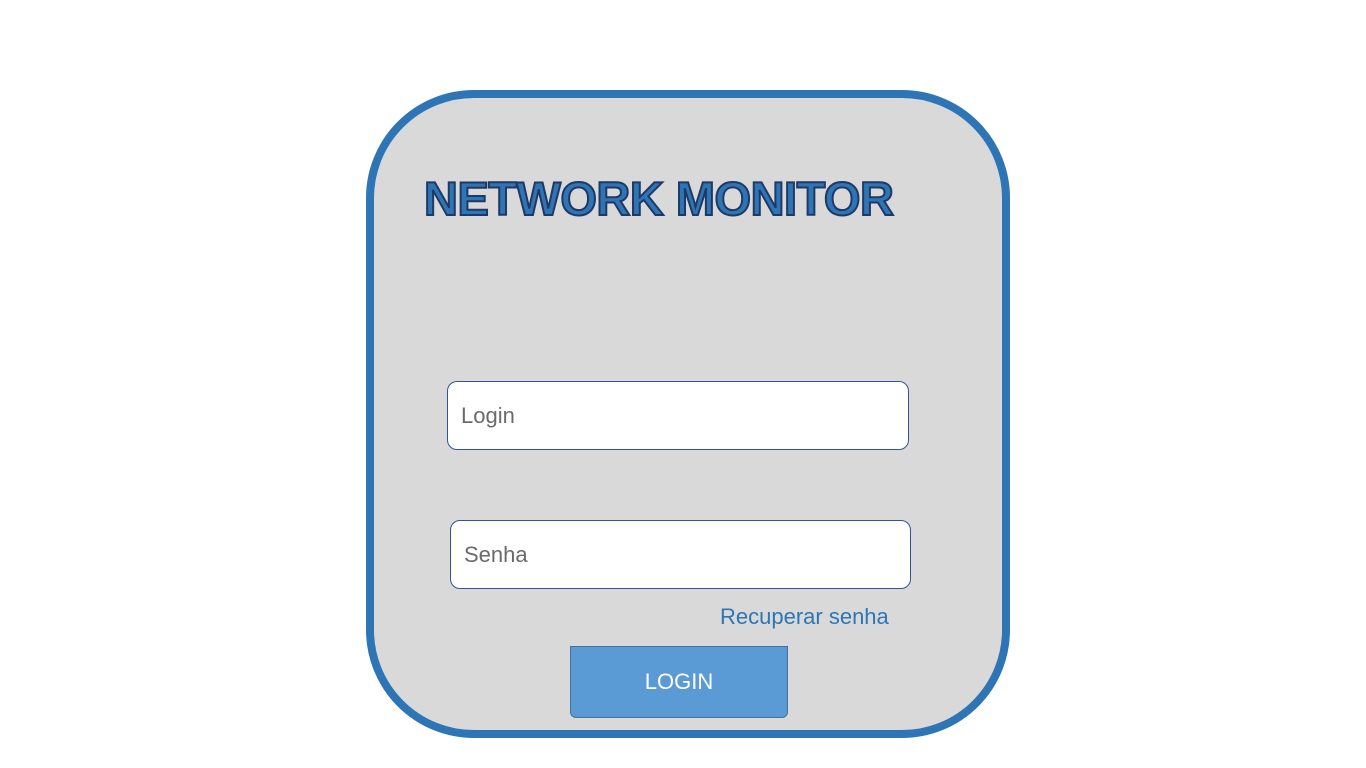 Image resolution: width=1366 pixels, height=768 pixels. What do you see at coordinates (659, 198) in the screenshot?
I see `app-title: NETWORK MONITOR` at bounding box center [659, 198].